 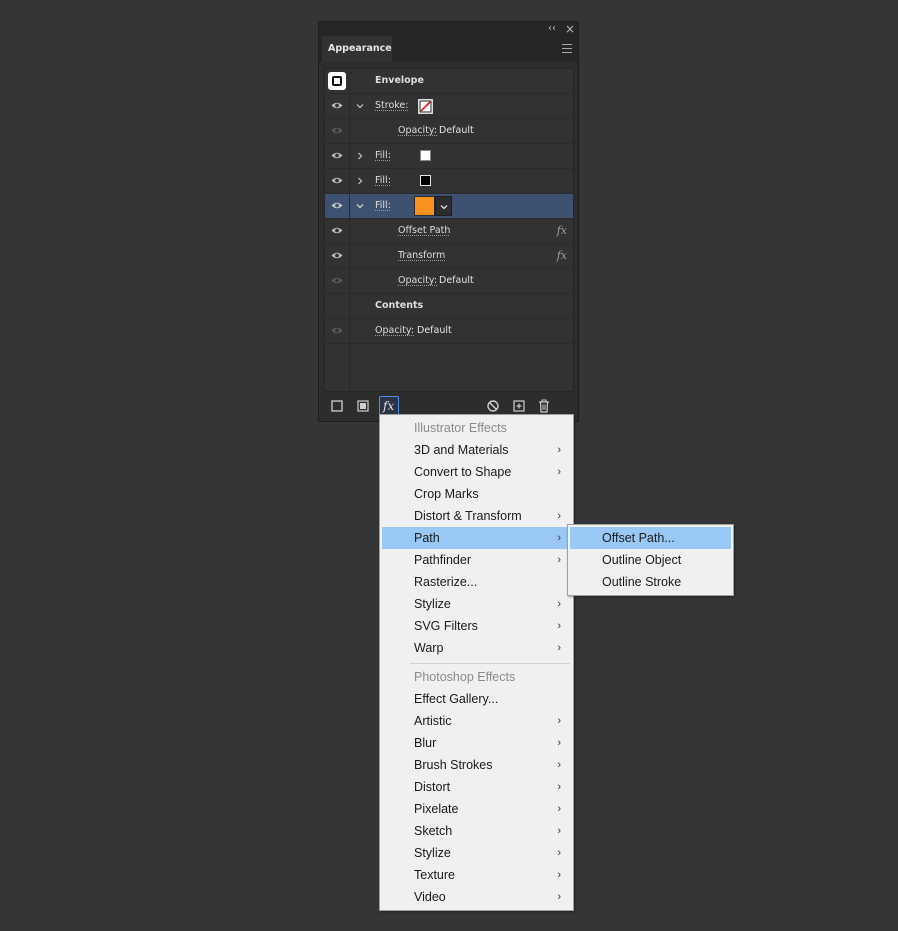 I want to click on menu-item-3d-and-materials: 3D and Materials ›, so click(x=476, y=450).